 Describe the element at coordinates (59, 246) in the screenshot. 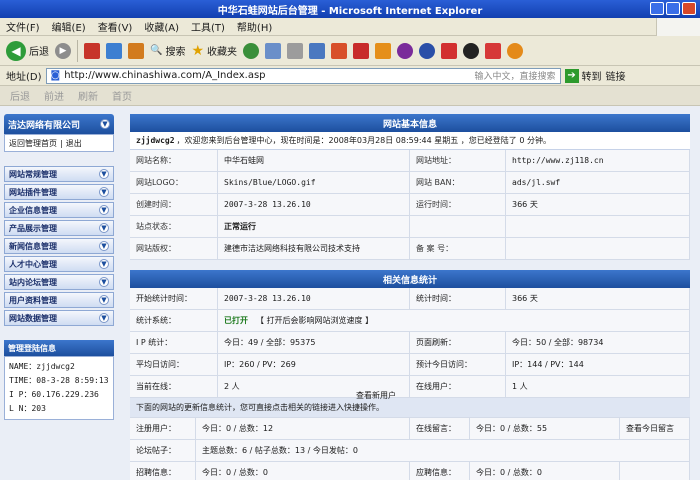

I see `sidebar-item-news: 新闻信息管理 ▼` at that location.